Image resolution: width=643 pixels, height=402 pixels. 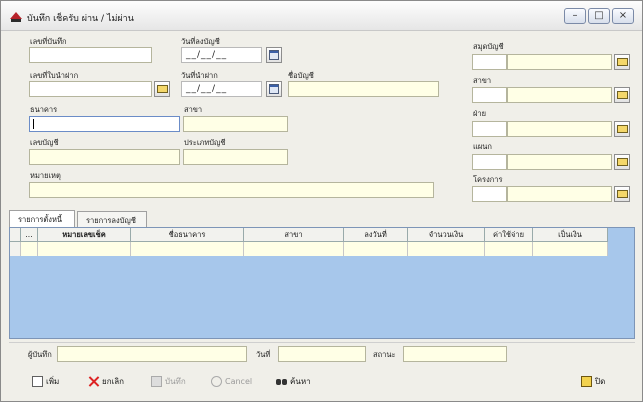 I want to click on find-button-label: ค้นหา, so click(x=300, y=381).